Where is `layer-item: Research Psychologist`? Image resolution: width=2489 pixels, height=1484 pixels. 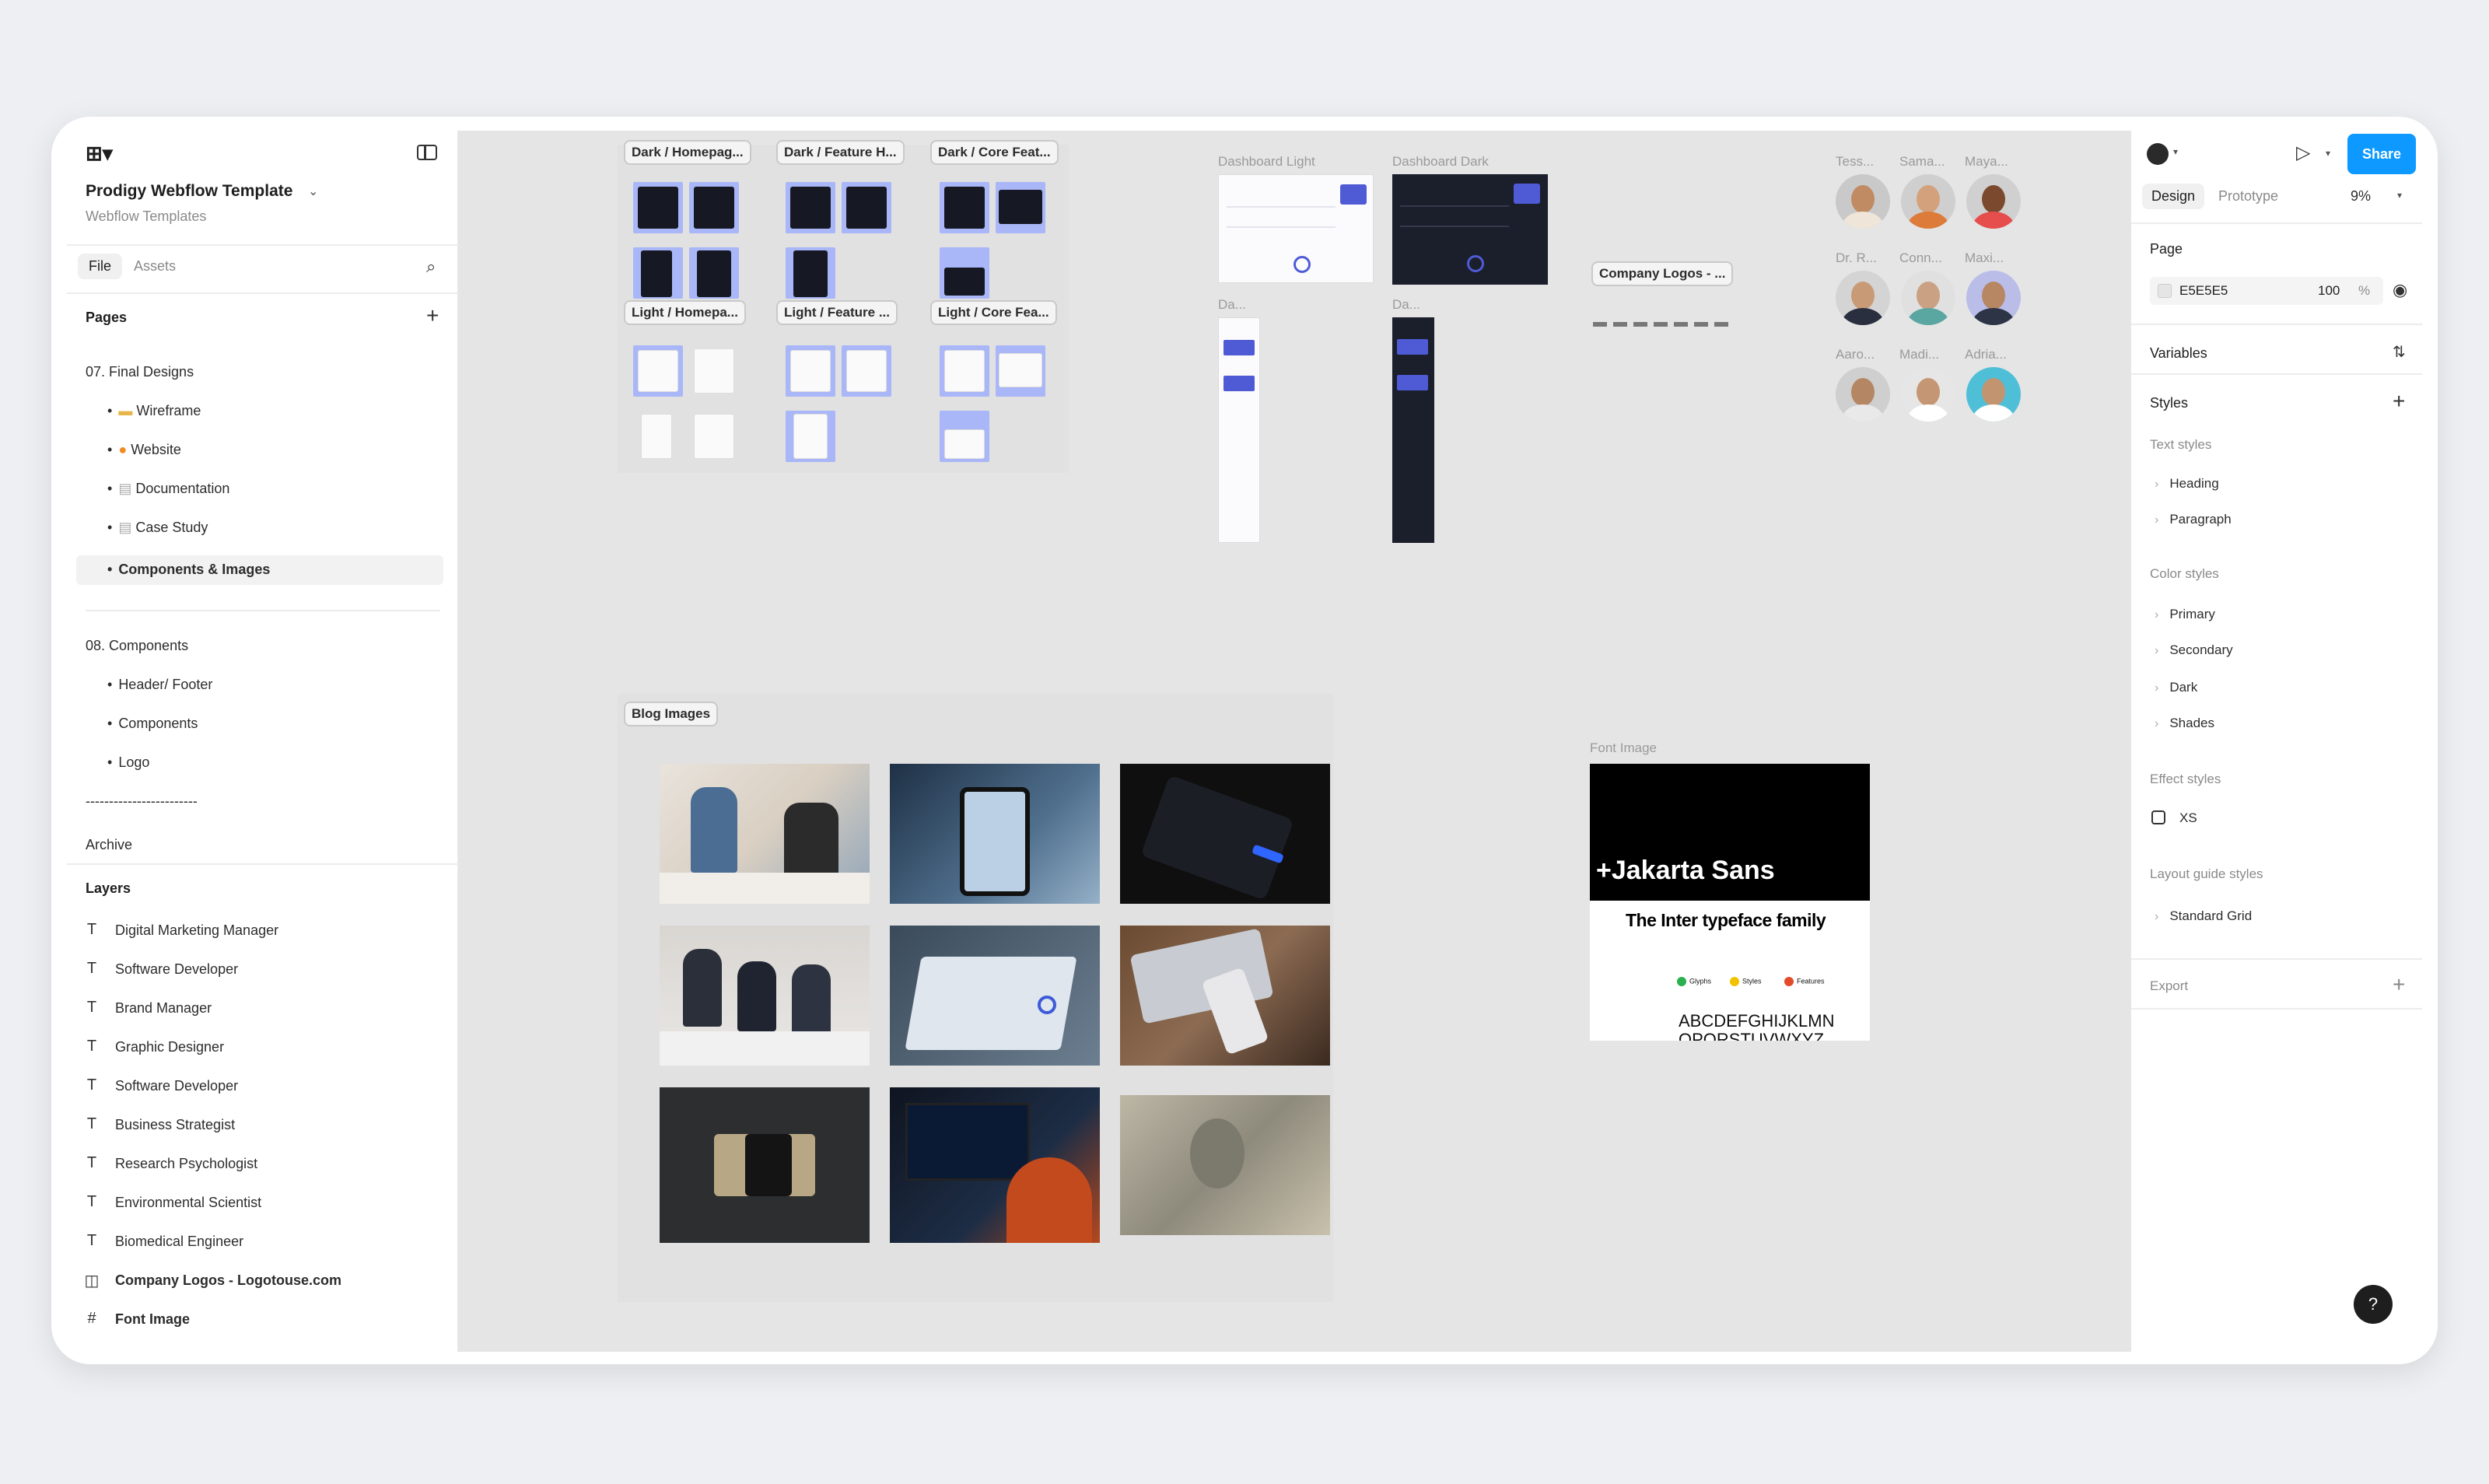
layer-item: Research Psychologist is located at coordinates (186, 1164).